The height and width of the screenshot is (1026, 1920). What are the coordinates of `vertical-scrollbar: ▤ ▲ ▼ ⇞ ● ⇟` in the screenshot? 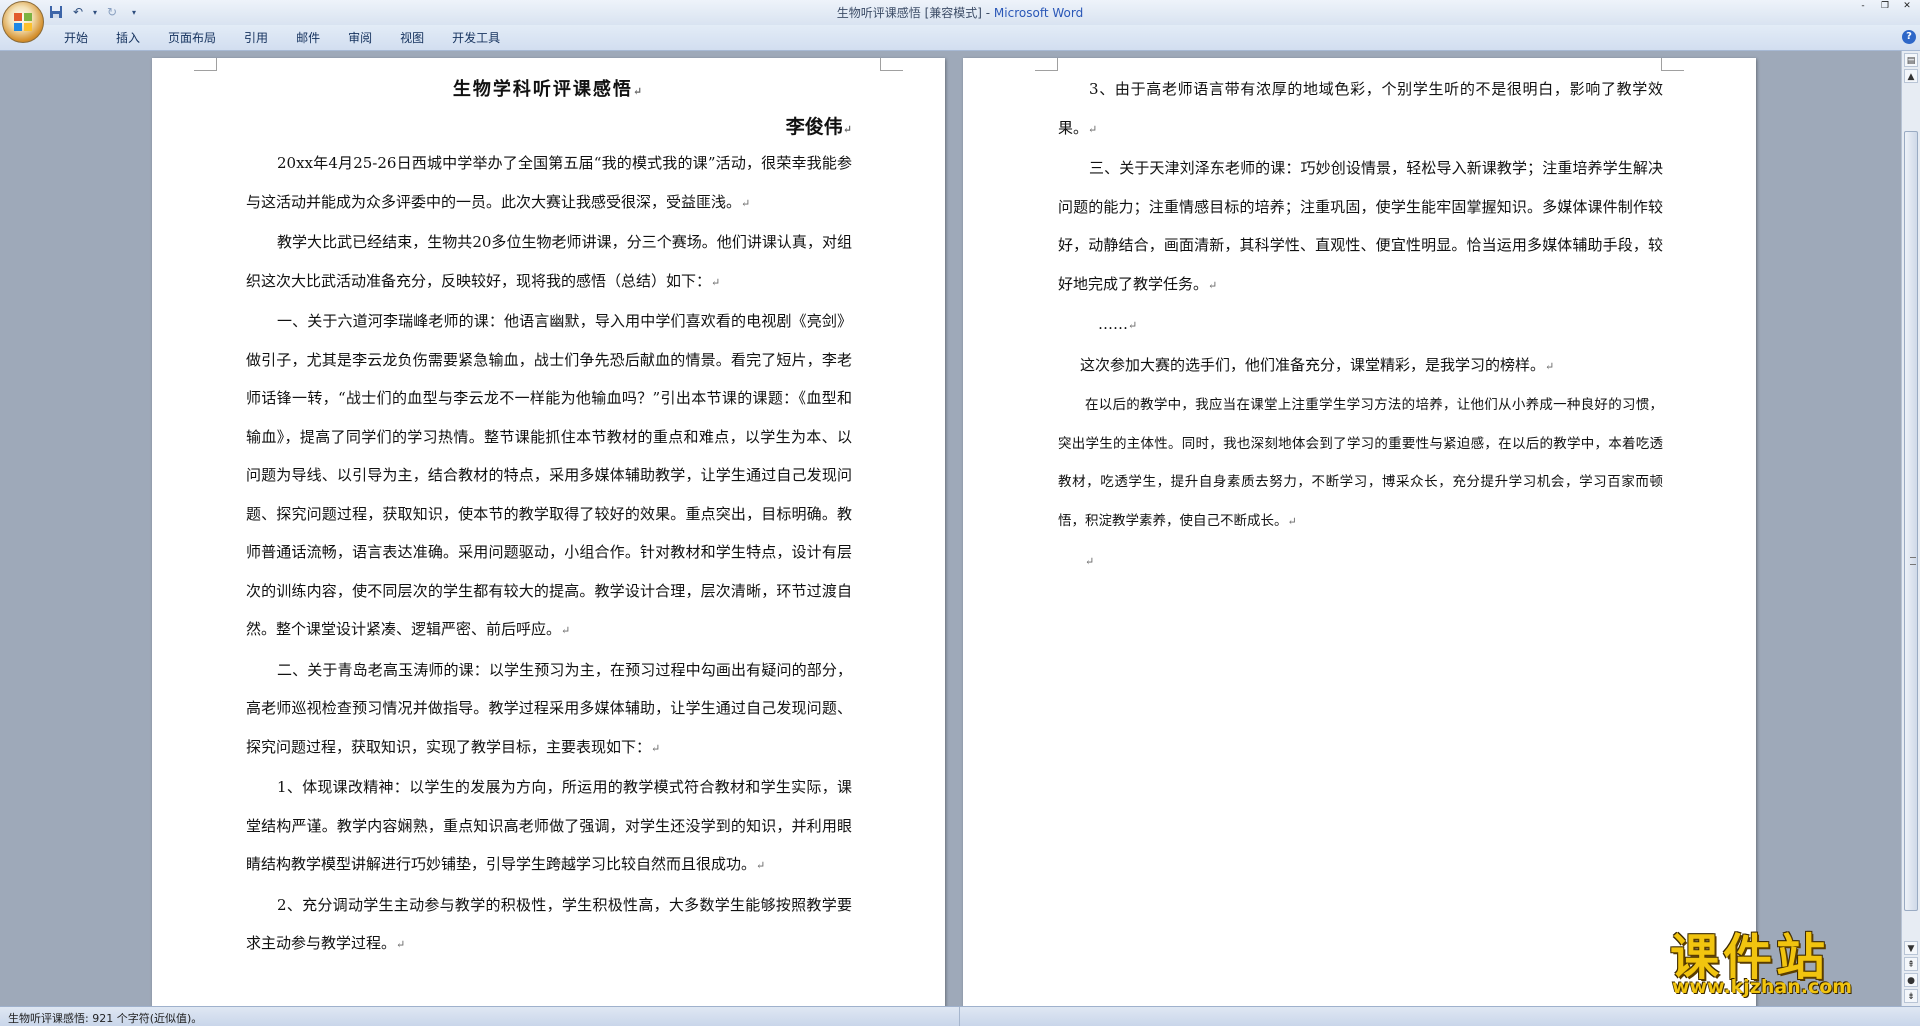 It's located at (1910, 528).